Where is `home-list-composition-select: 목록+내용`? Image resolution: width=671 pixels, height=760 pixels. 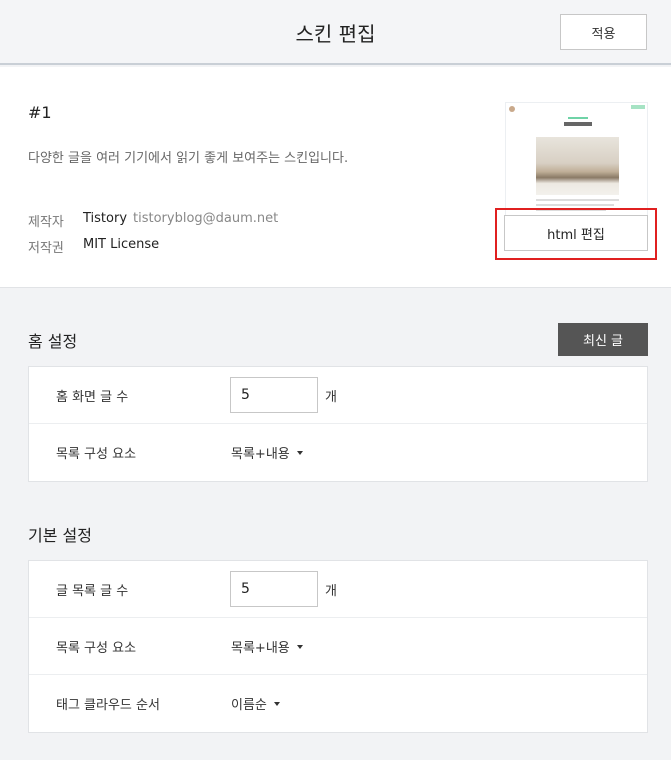
home-list-composition-select: 목록+내용 is located at coordinates (267, 452).